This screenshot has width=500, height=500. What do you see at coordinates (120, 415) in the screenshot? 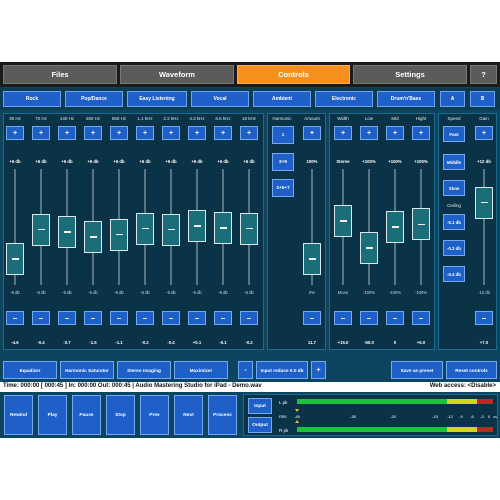
I see `stop-button: Stop` at bounding box center [120, 415].